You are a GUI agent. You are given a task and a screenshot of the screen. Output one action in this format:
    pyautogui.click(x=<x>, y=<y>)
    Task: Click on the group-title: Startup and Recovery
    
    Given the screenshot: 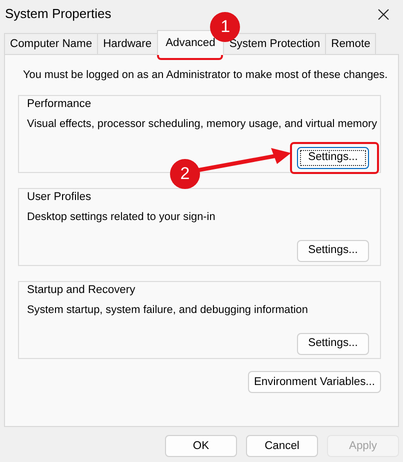 What is the action you would take?
    pyautogui.click(x=82, y=290)
    